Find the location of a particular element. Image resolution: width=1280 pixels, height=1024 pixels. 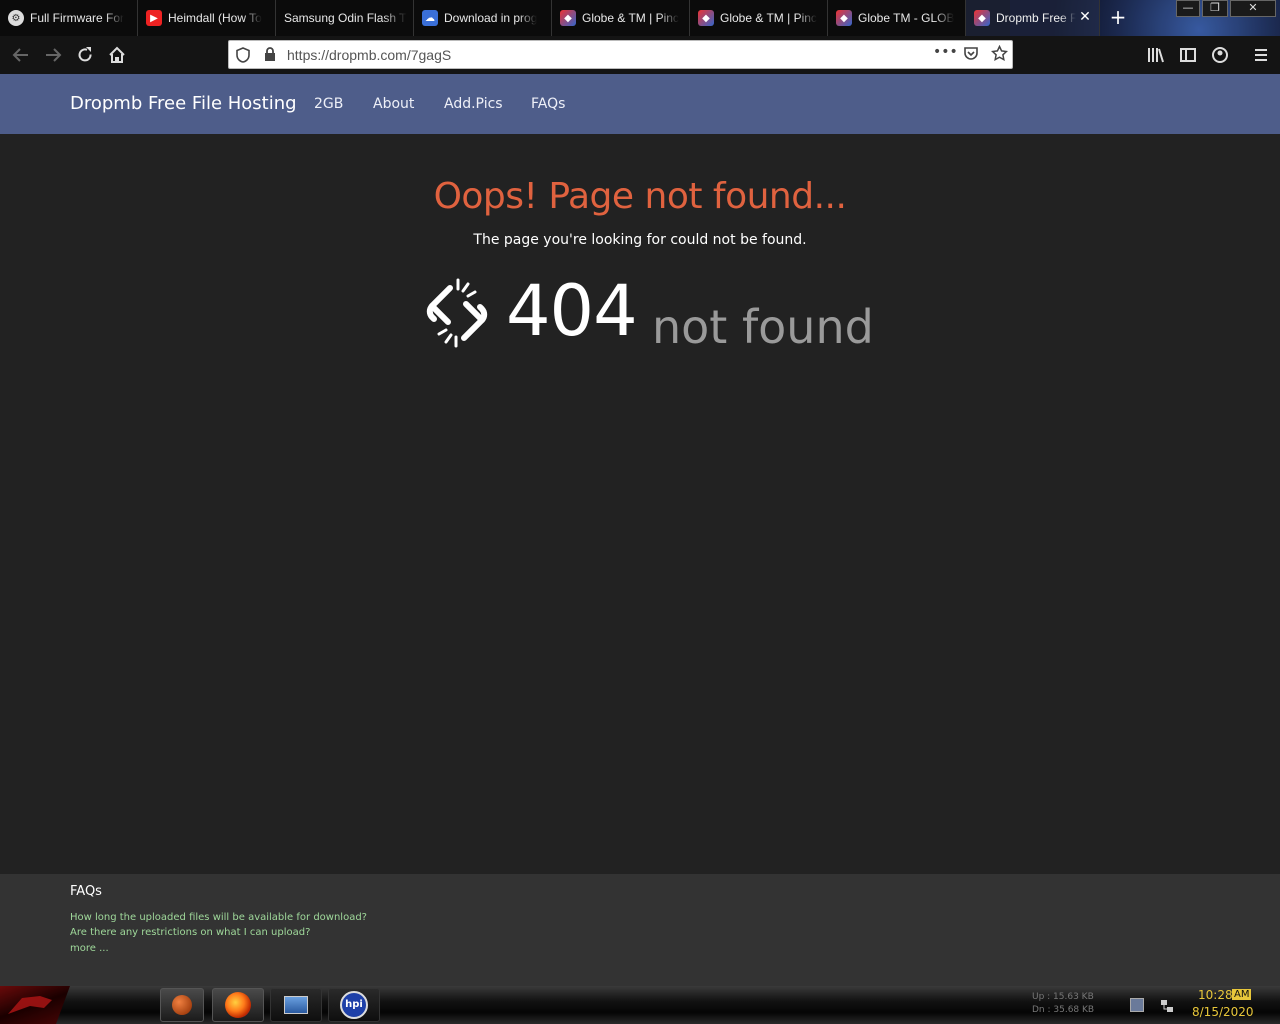

broken-link-icon is located at coordinates (457, 313).